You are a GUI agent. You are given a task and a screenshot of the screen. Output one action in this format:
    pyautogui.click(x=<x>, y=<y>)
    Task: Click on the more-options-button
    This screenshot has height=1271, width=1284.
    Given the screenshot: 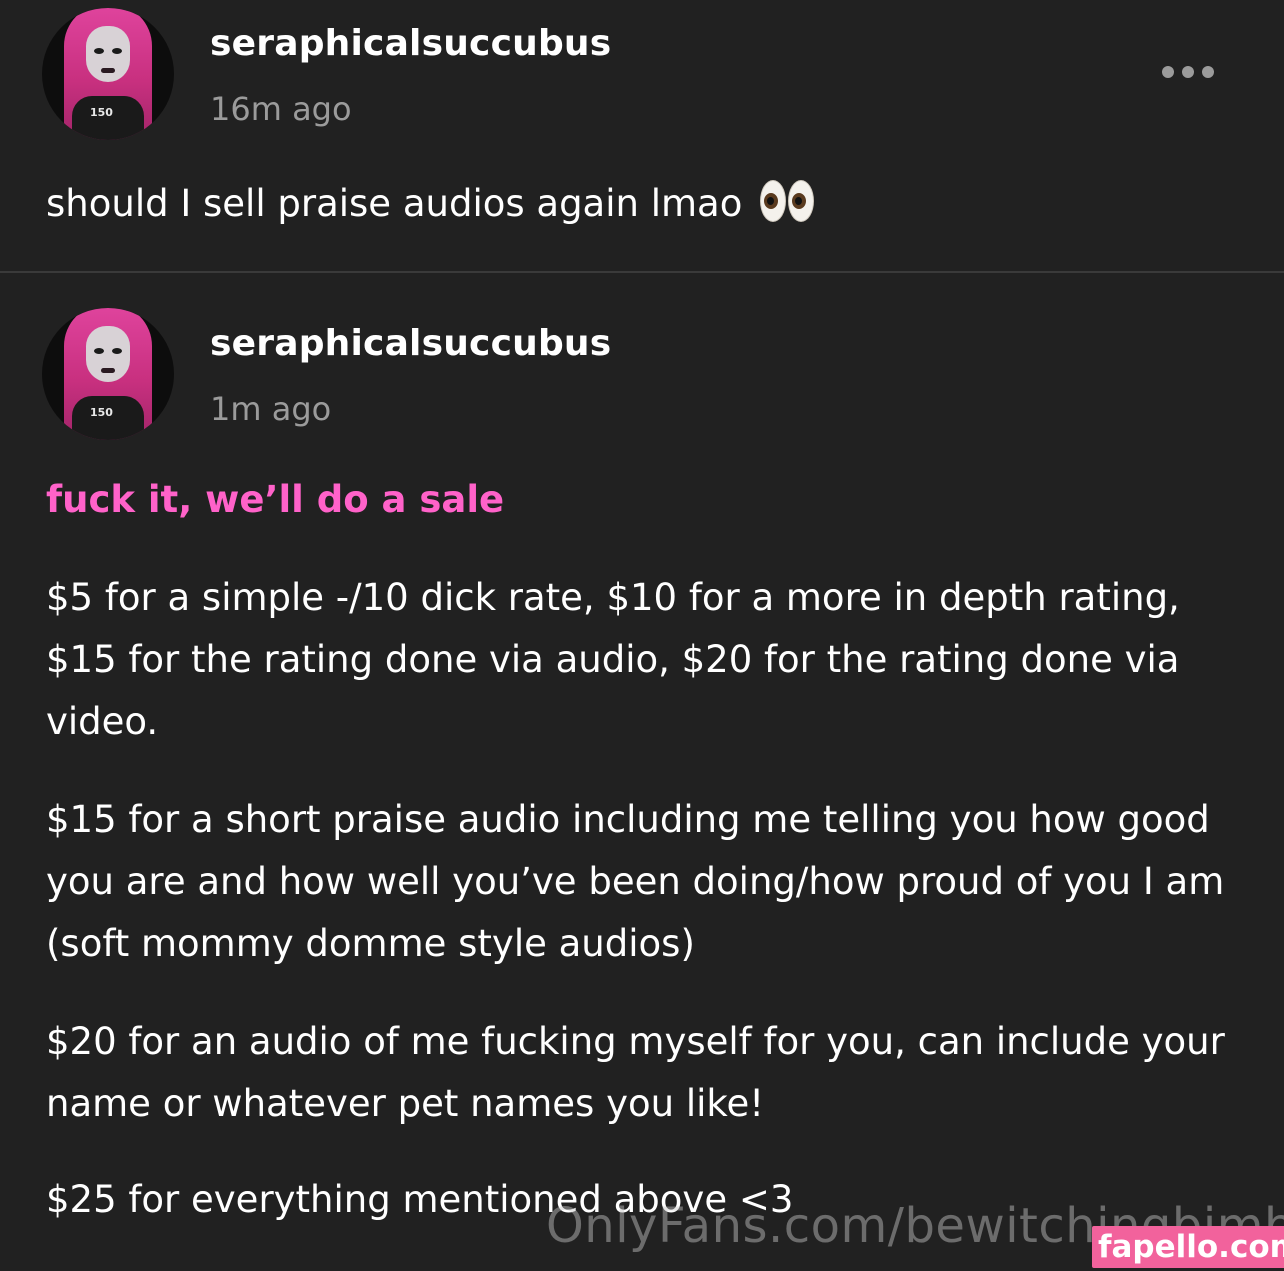 What is the action you would take?
    pyautogui.click(x=1188, y=72)
    